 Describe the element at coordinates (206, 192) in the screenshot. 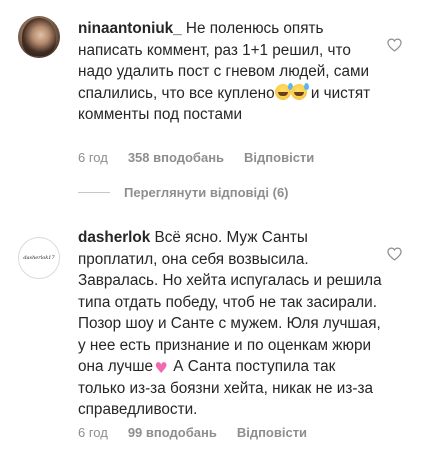

I see `view-replies-label: Переглянути відповіді (6)` at that location.